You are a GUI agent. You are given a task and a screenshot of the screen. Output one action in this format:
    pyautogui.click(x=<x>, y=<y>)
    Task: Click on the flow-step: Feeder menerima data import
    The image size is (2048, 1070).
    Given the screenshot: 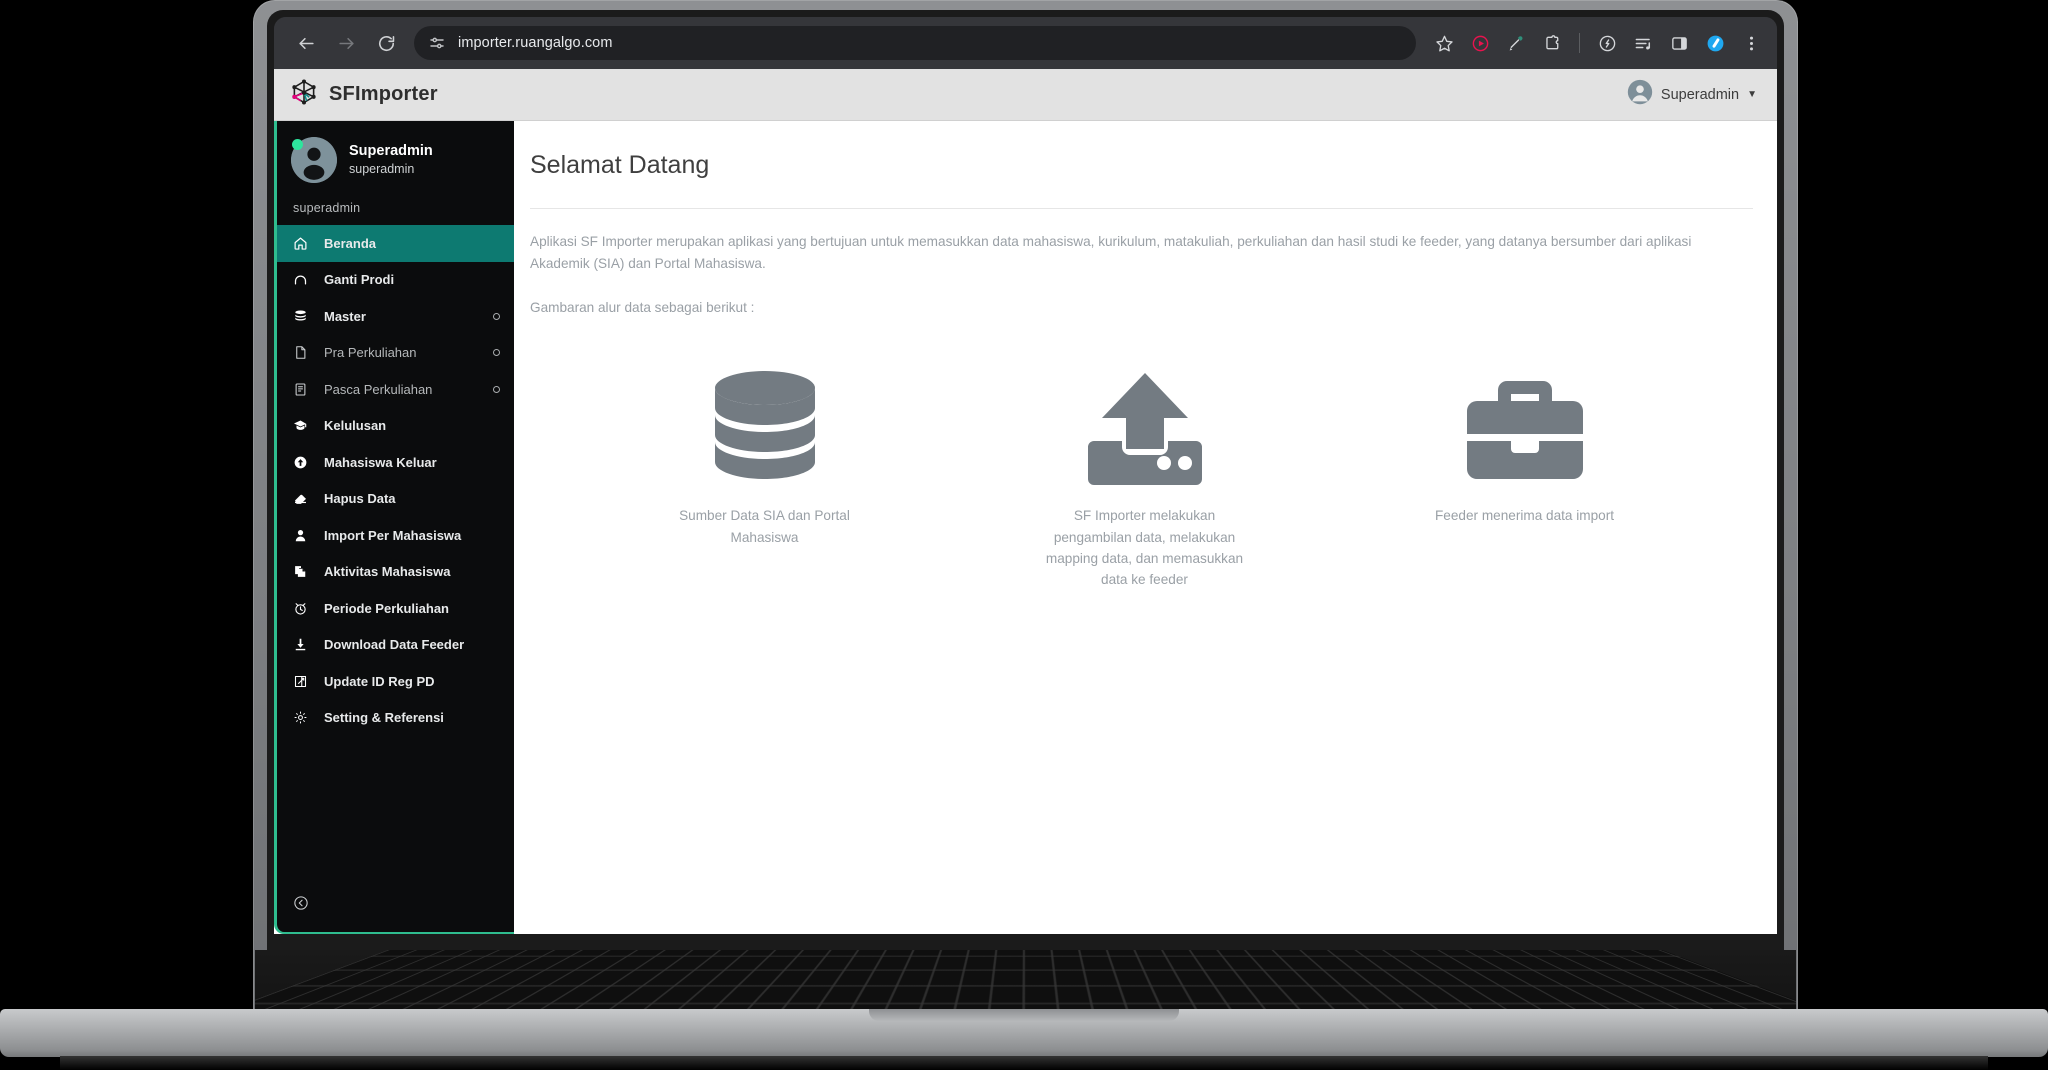 What is the action you would take?
    pyautogui.click(x=1525, y=447)
    